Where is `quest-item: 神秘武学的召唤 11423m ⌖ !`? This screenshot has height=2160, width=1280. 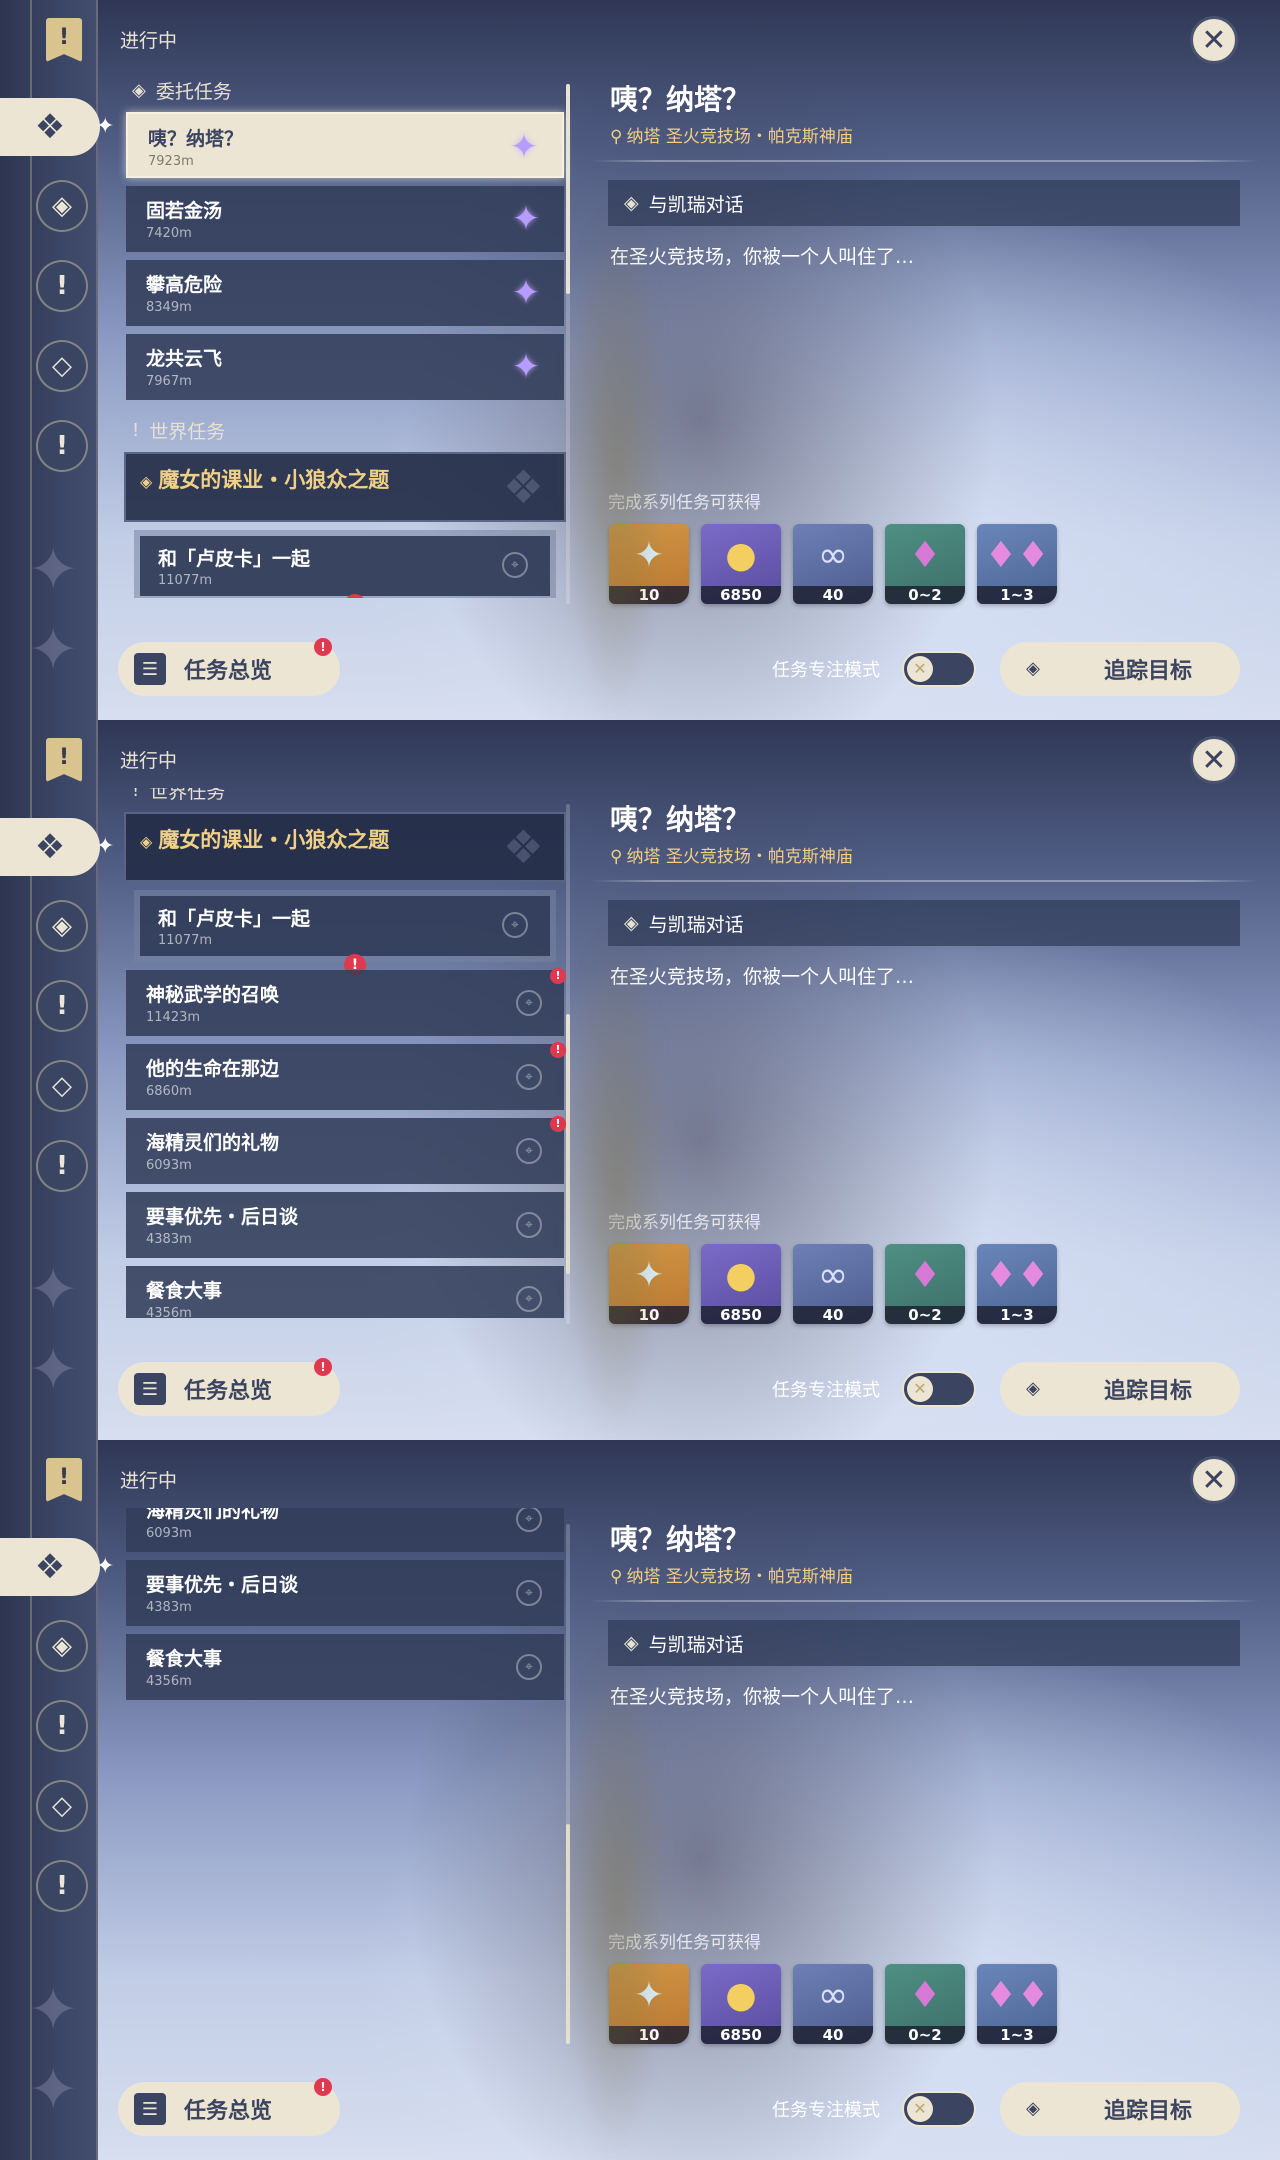 quest-item: 神秘武学的召唤 11423m ⌖ ! is located at coordinates (346, 1002).